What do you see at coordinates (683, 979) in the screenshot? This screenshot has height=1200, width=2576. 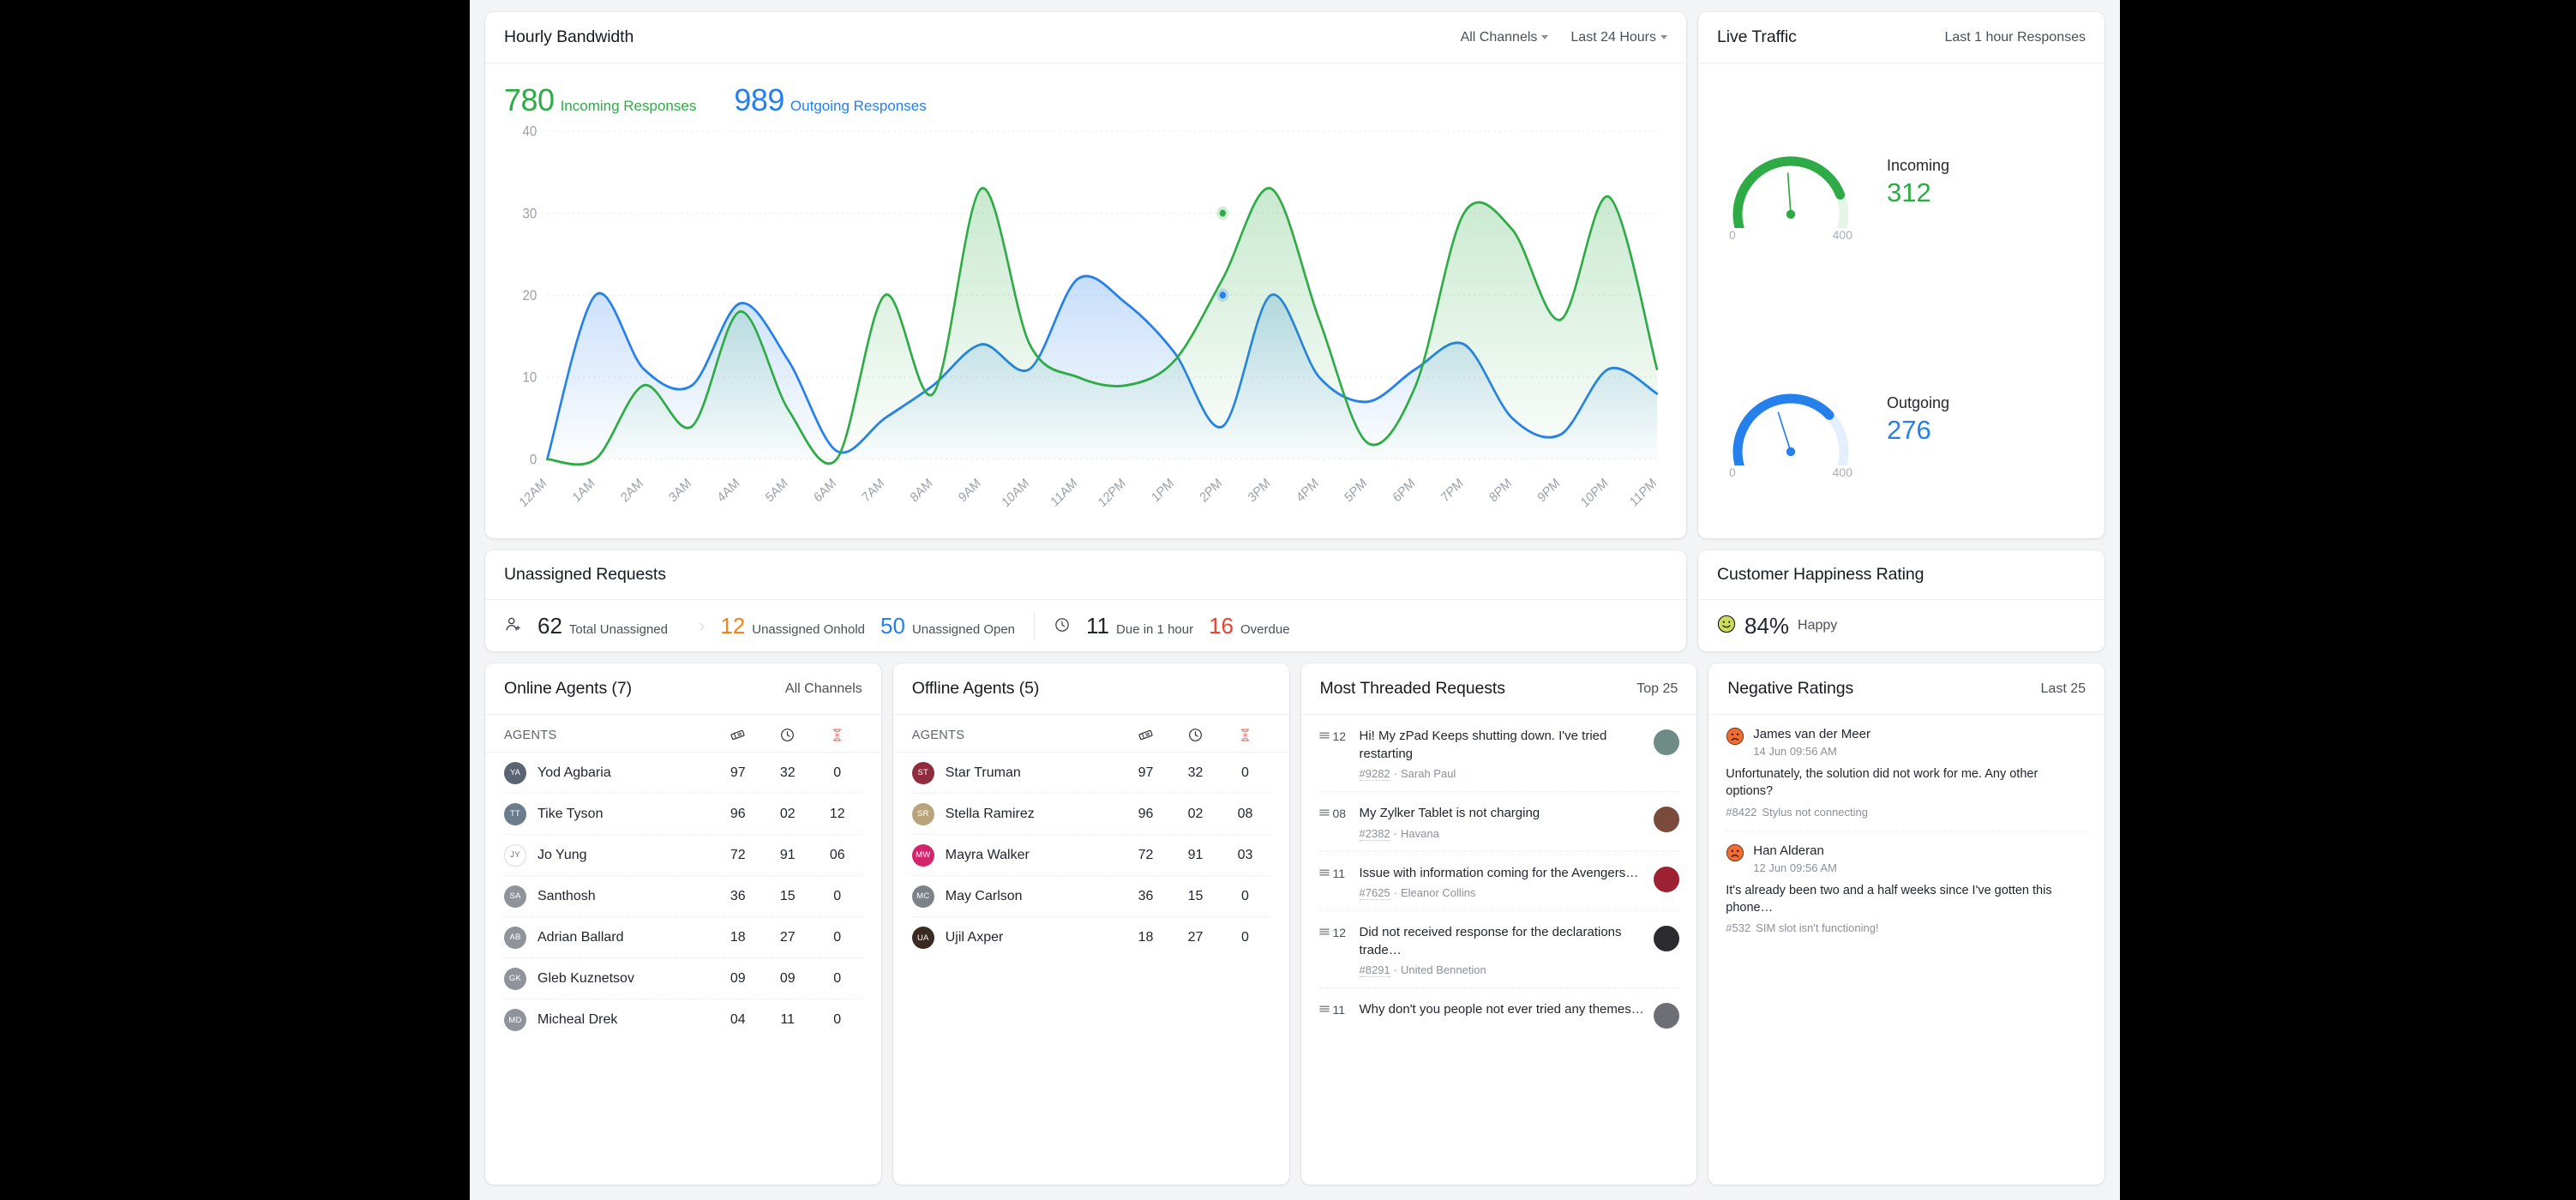 I see `table-row: GK Gleb Kuznetsov 09 09 0` at bounding box center [683, 979].